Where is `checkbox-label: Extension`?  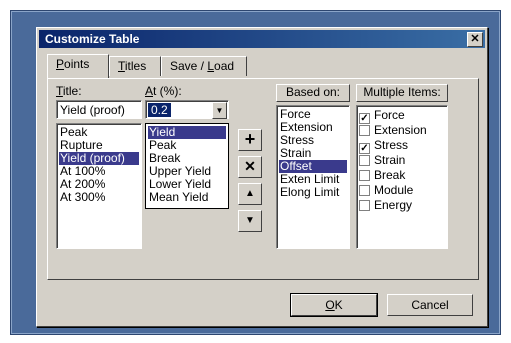
checkbox-label: Extension is located at coordinates (400, 130).